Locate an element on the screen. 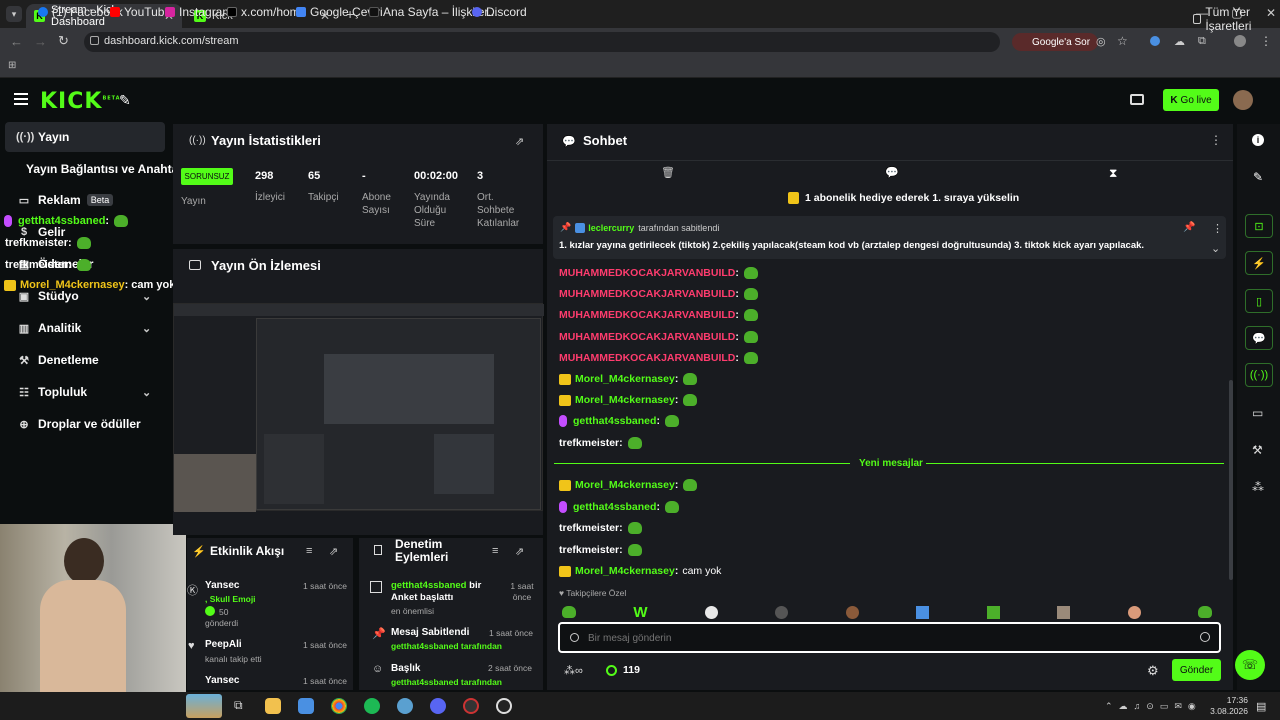  apps-icon: ⊞ is located at coordinates (12, 65).